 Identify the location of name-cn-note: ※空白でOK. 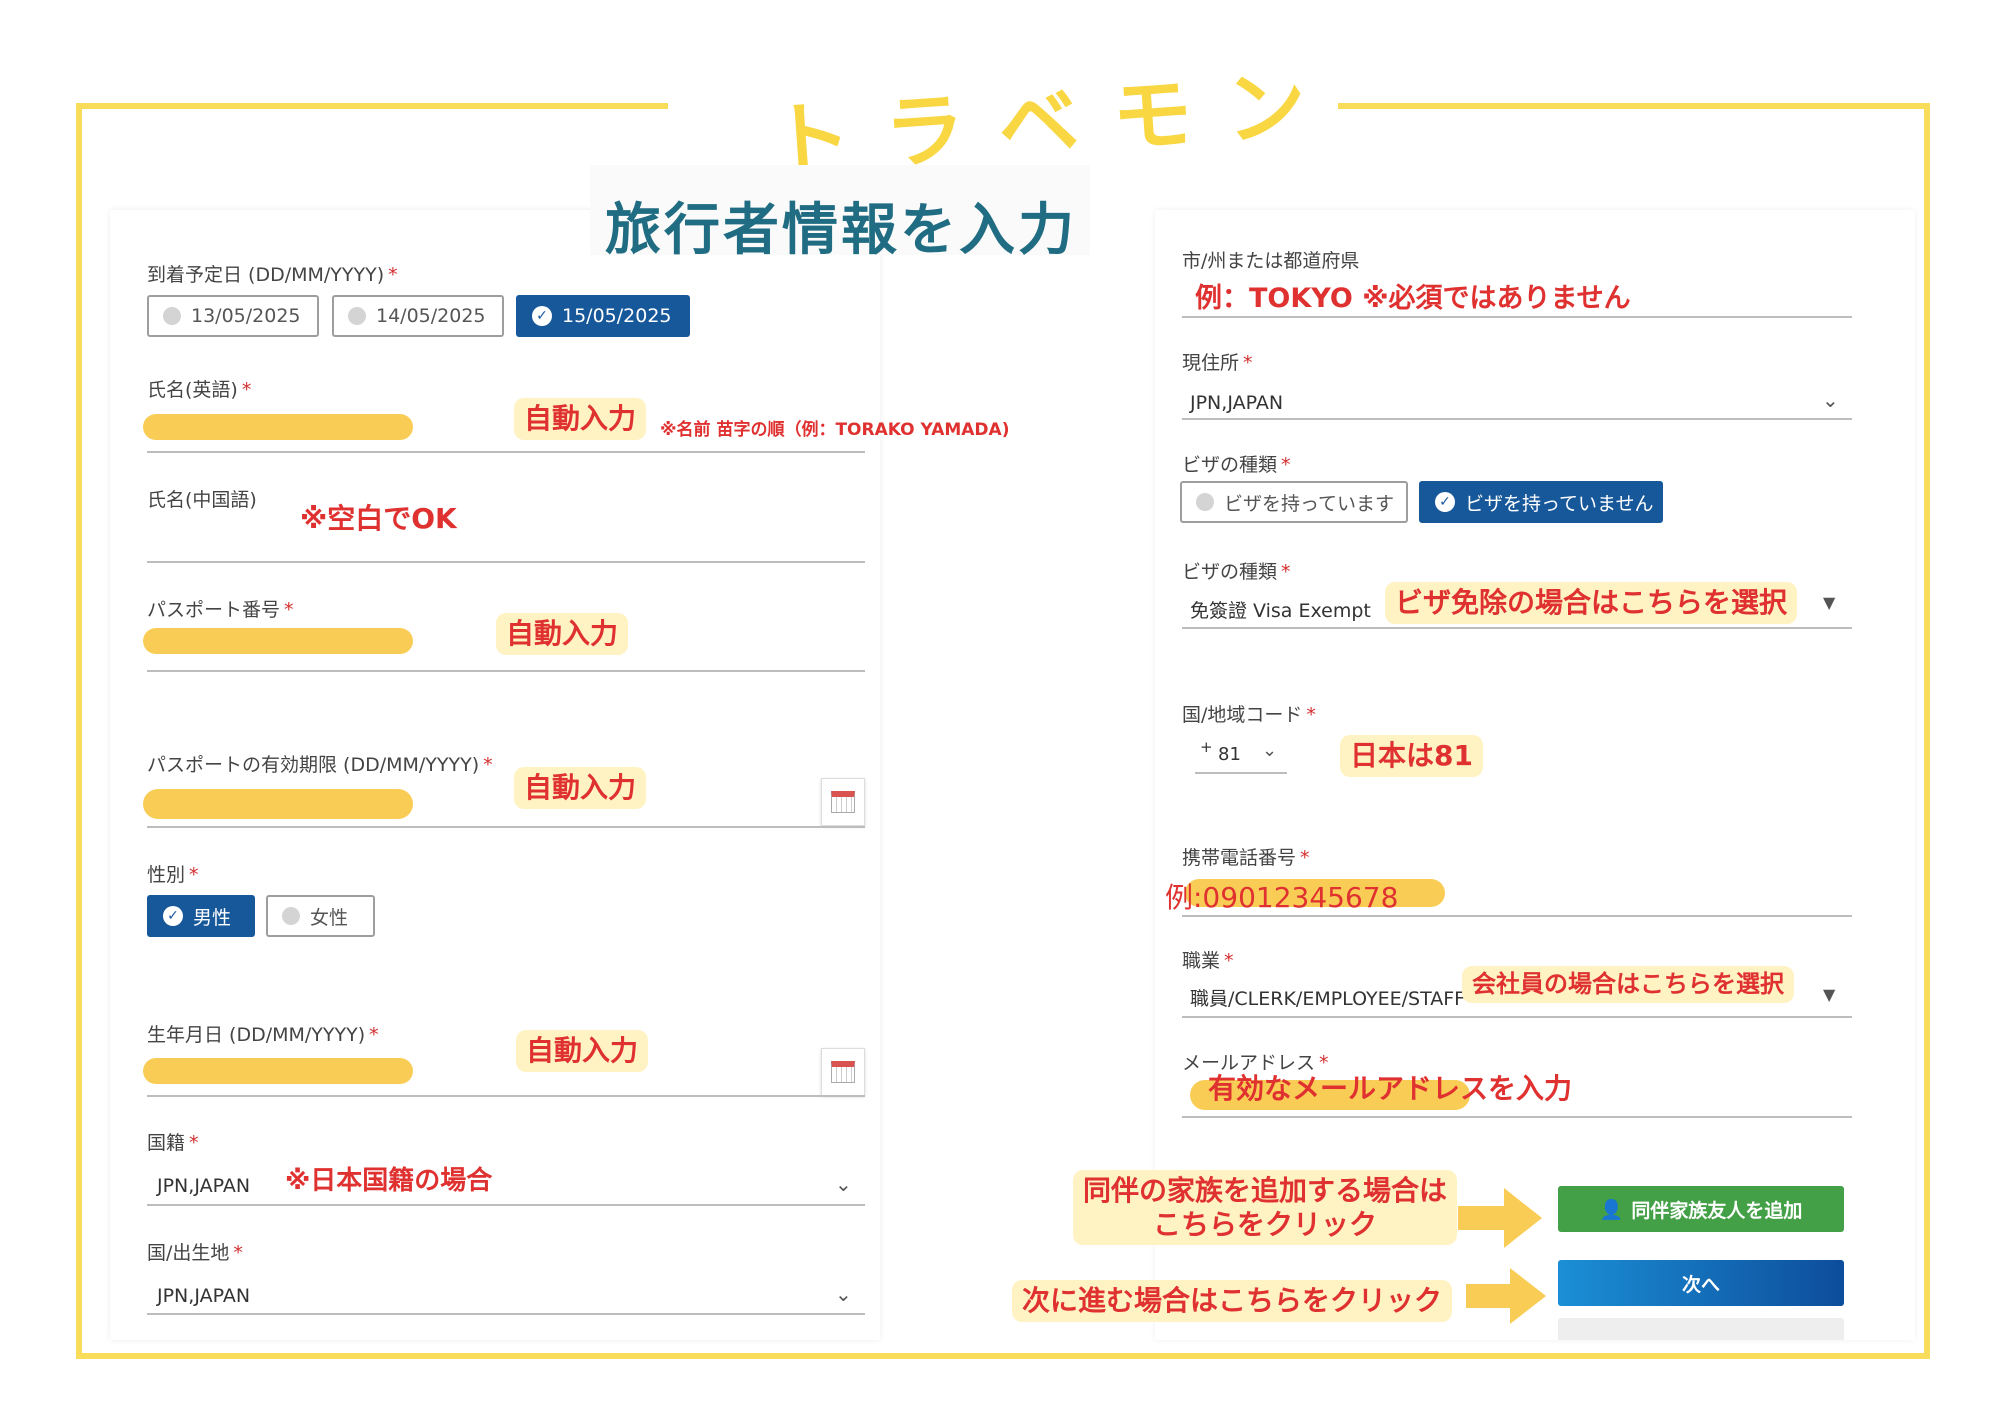
(378, 518).